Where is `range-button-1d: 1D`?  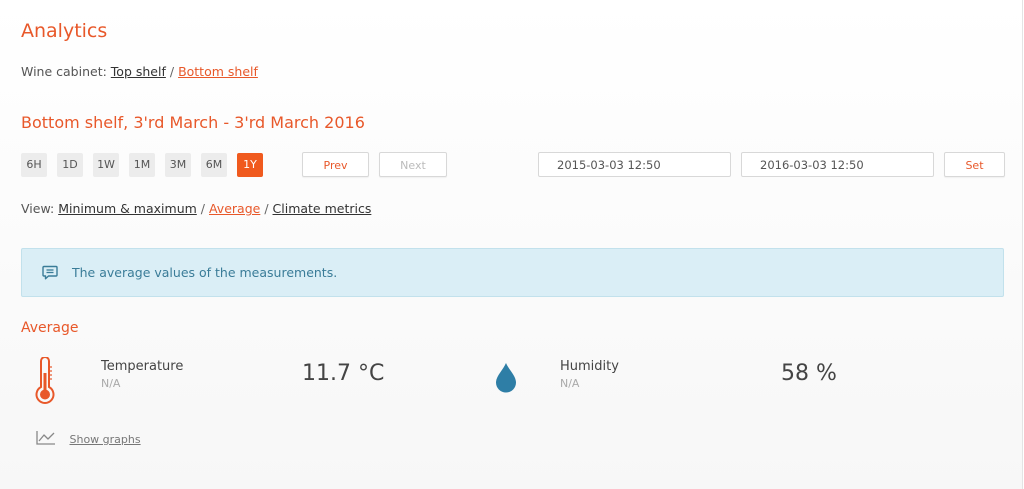 range-button-1d: 1D is located at coordinates (70, 165).